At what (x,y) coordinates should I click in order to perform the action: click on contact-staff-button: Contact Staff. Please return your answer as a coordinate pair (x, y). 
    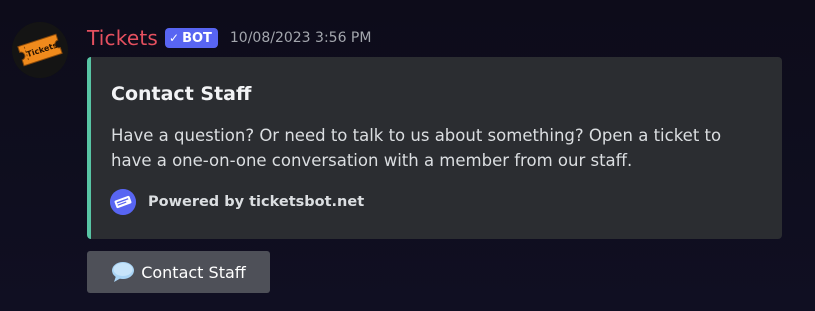
    Looking at the image, I should click on (178, 272).